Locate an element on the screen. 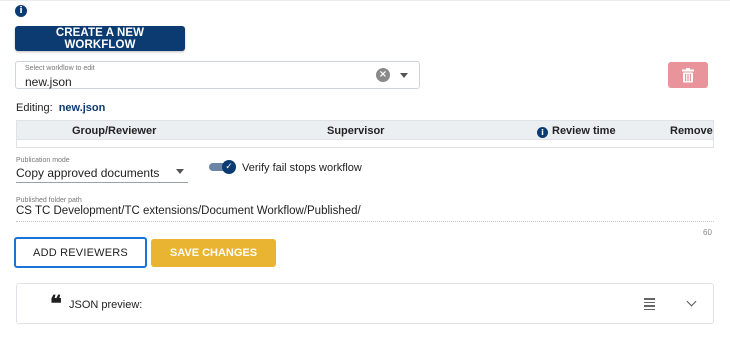  col-review-time-label: Review time is located at coordinates (584, 131).